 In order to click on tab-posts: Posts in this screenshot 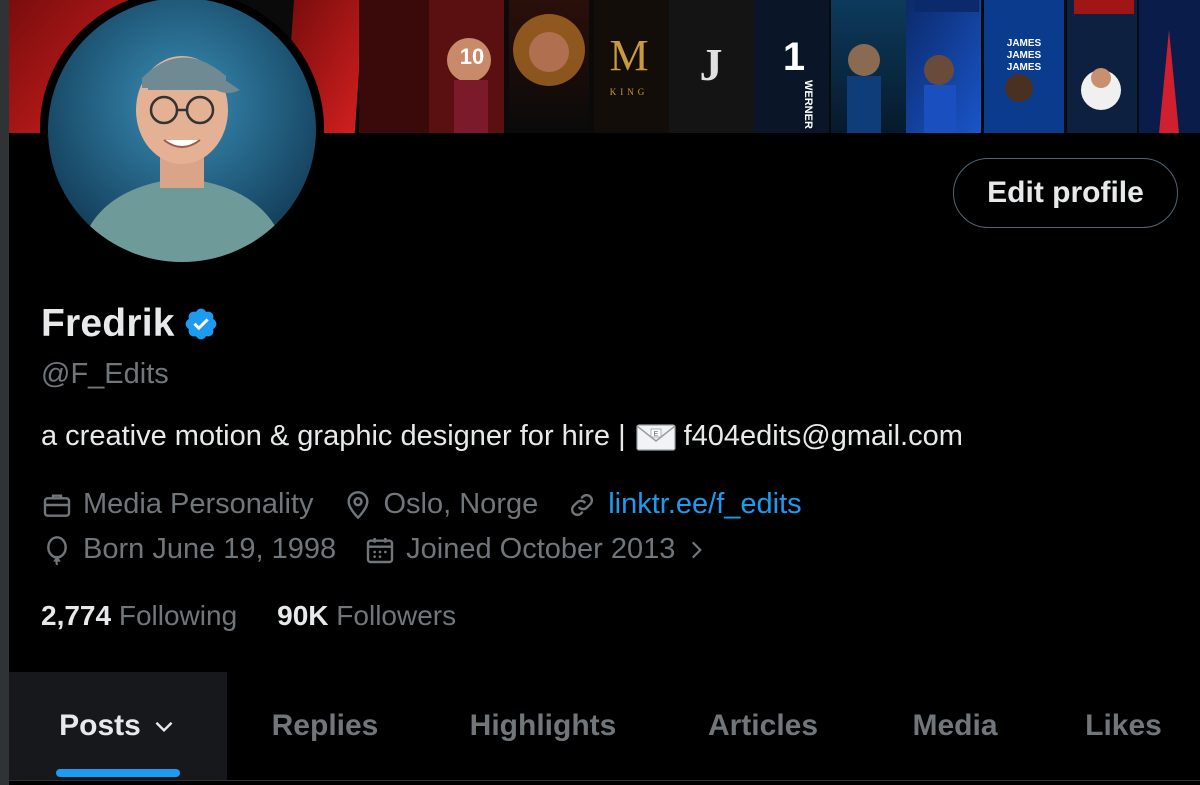, I will do `click(118, 726)`.